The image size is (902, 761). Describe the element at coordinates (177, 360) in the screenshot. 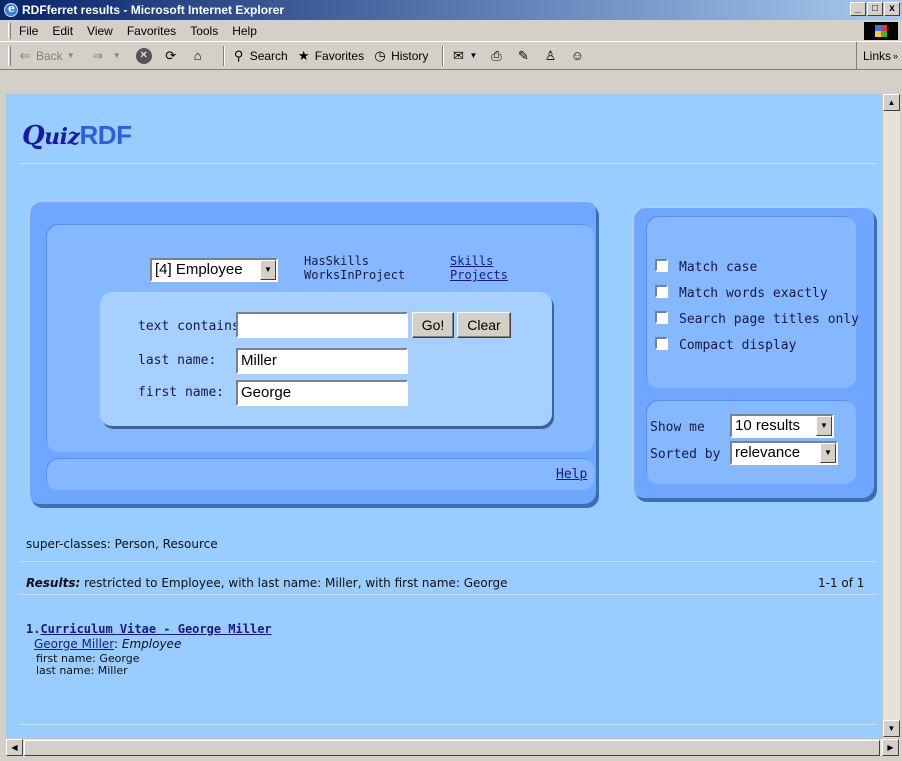

I see `last-name-label: last name:` at that location.